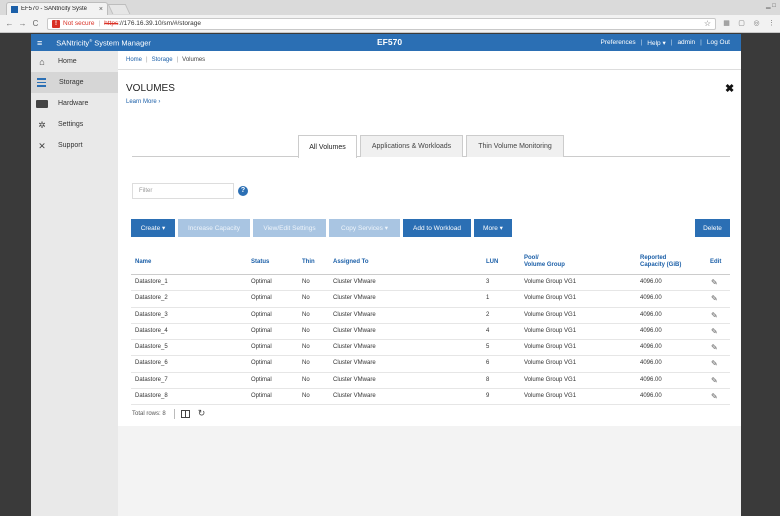 The image size is (780, 516). Describe the element at coordinates (488, 314) in the screenshot. I see `cell-lun: 2` at that location.